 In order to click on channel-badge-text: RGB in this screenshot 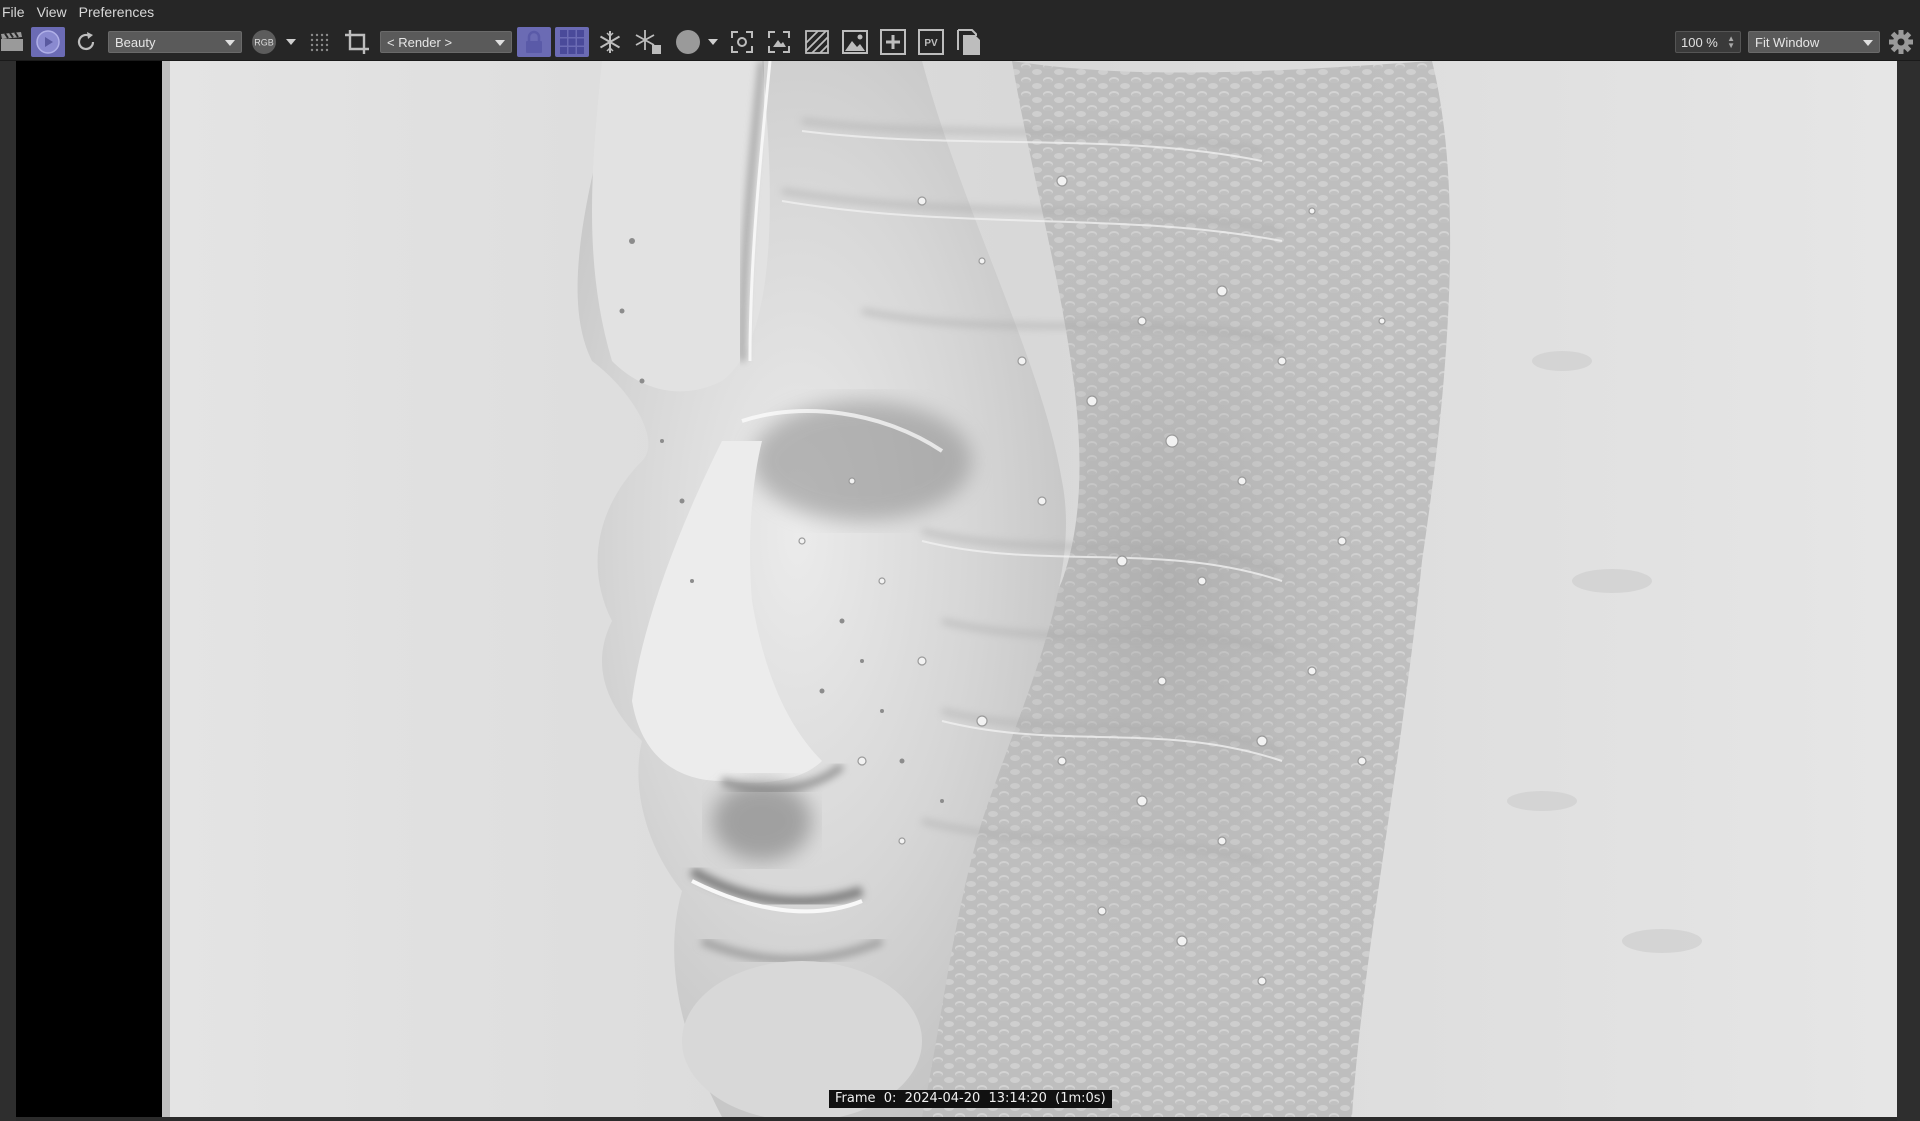, I will do `click(264, 43)`.